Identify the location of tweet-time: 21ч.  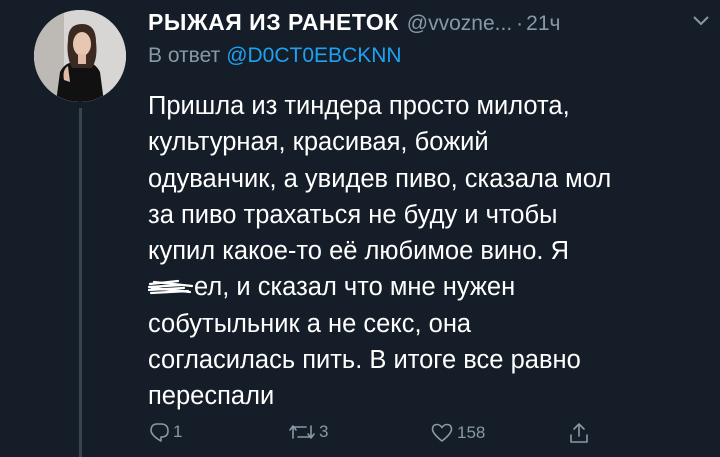
(543, 23).